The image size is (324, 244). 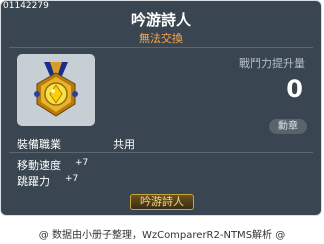 I want to click on item-name: 吟游詩人, so click(x=160, y=20).